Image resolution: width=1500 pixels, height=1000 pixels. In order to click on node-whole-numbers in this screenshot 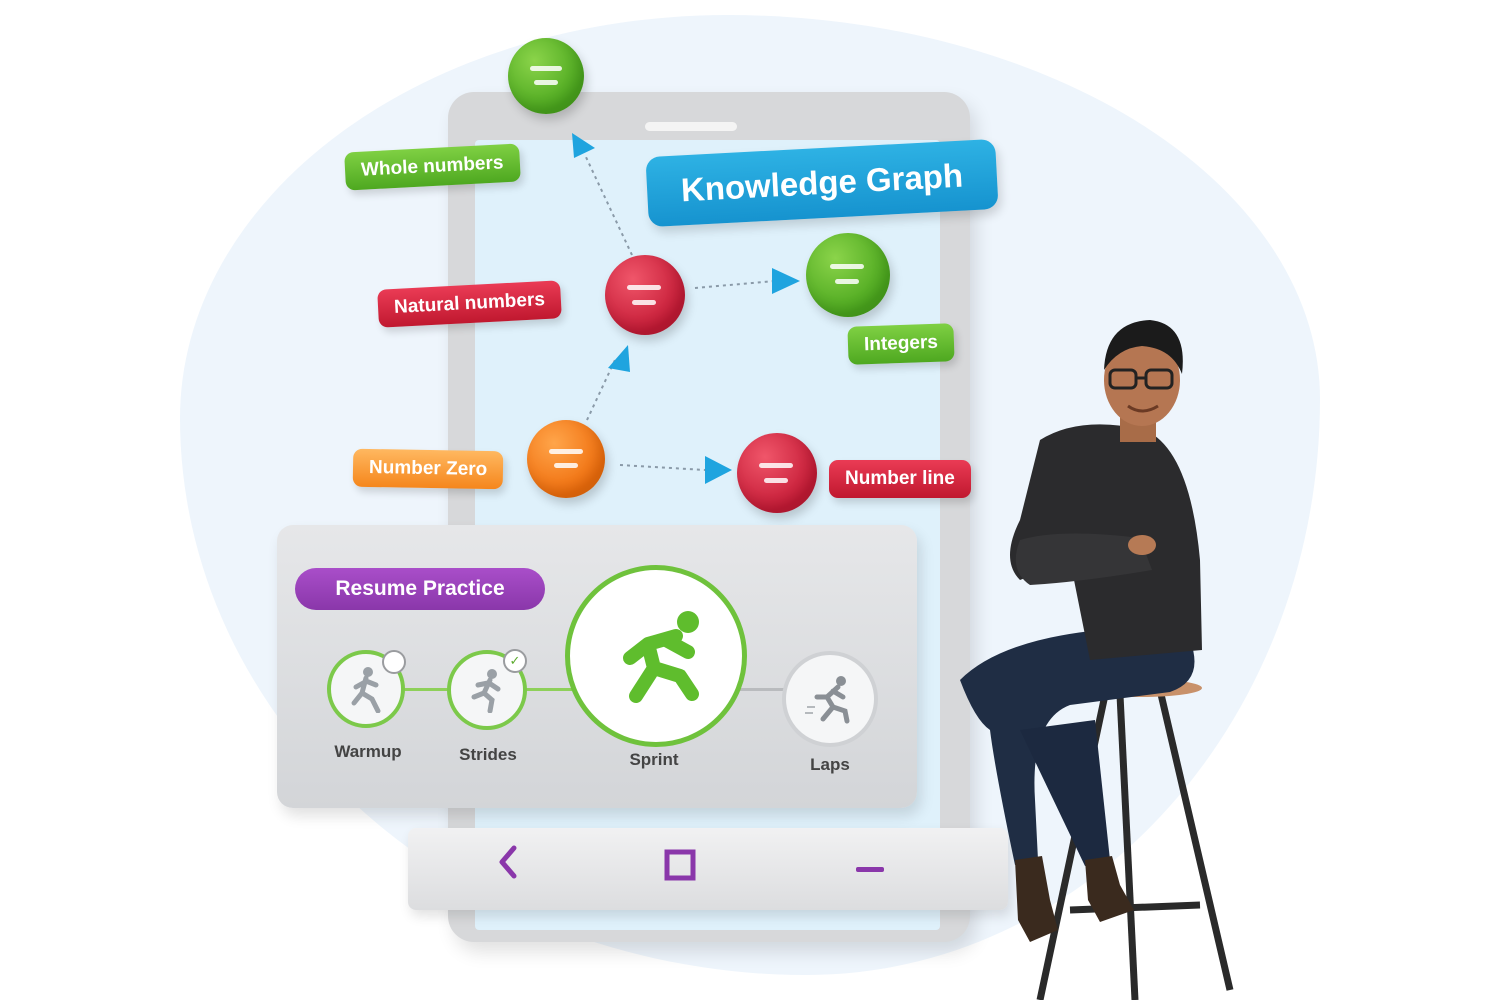, I will do `click(546, 76)`.